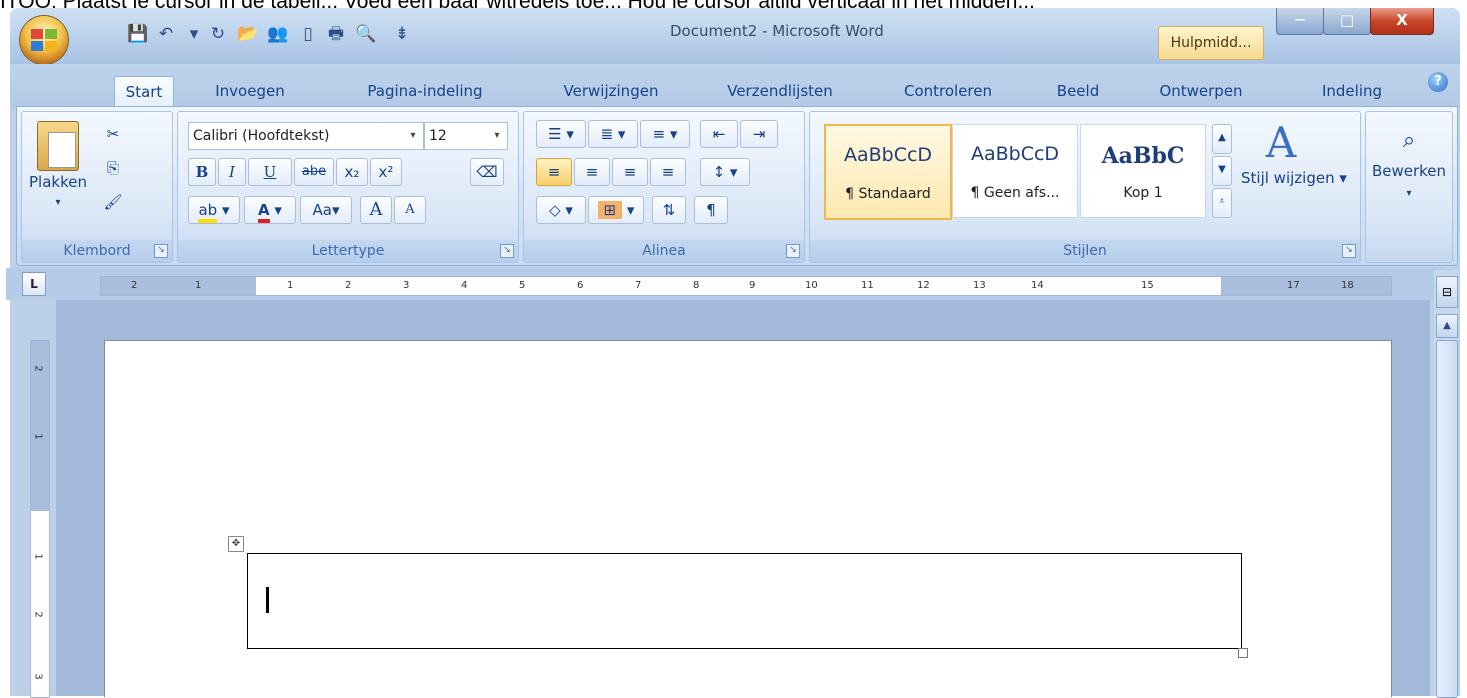 Image resolution: width=1467 pixels, height=698 pixels. What do you see at coordinates (554, 172) in the screenshot?
I see `align-left-icon: ≡` at bounding box center [554, 172].